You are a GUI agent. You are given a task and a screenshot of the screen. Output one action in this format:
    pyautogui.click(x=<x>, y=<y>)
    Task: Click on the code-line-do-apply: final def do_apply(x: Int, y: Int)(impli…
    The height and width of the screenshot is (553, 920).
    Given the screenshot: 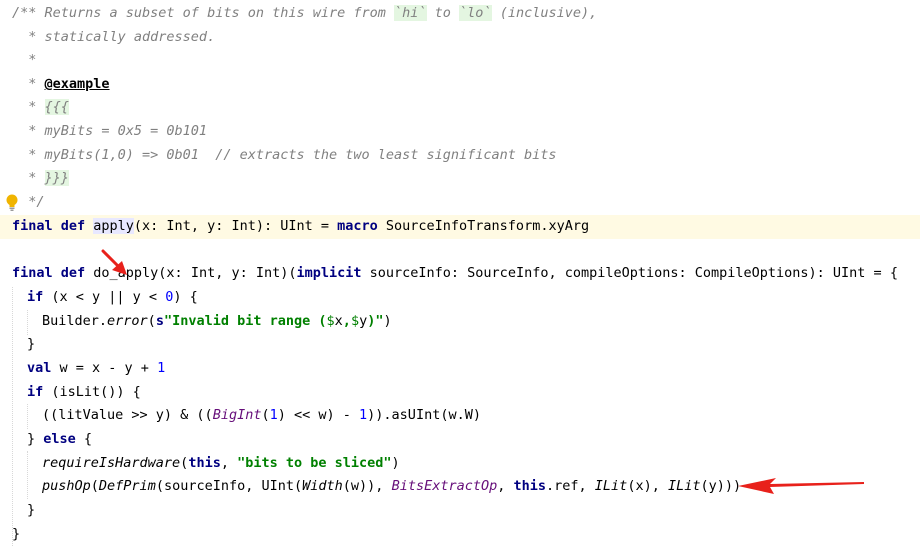 What is the action you would take?
    pyautogui.click(x=466, y=274)
    